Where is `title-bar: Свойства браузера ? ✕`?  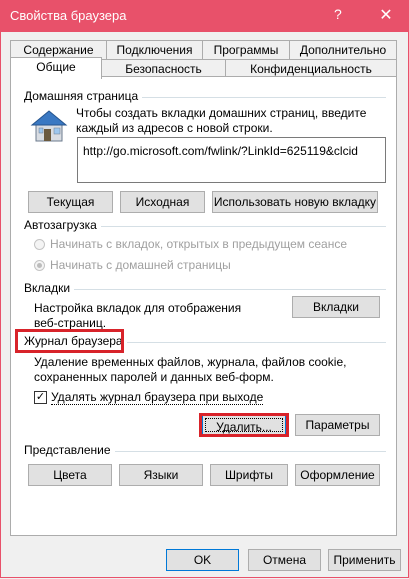 title-bar: Свойства браузера ? ✕ is located at coordinates (204, 16).